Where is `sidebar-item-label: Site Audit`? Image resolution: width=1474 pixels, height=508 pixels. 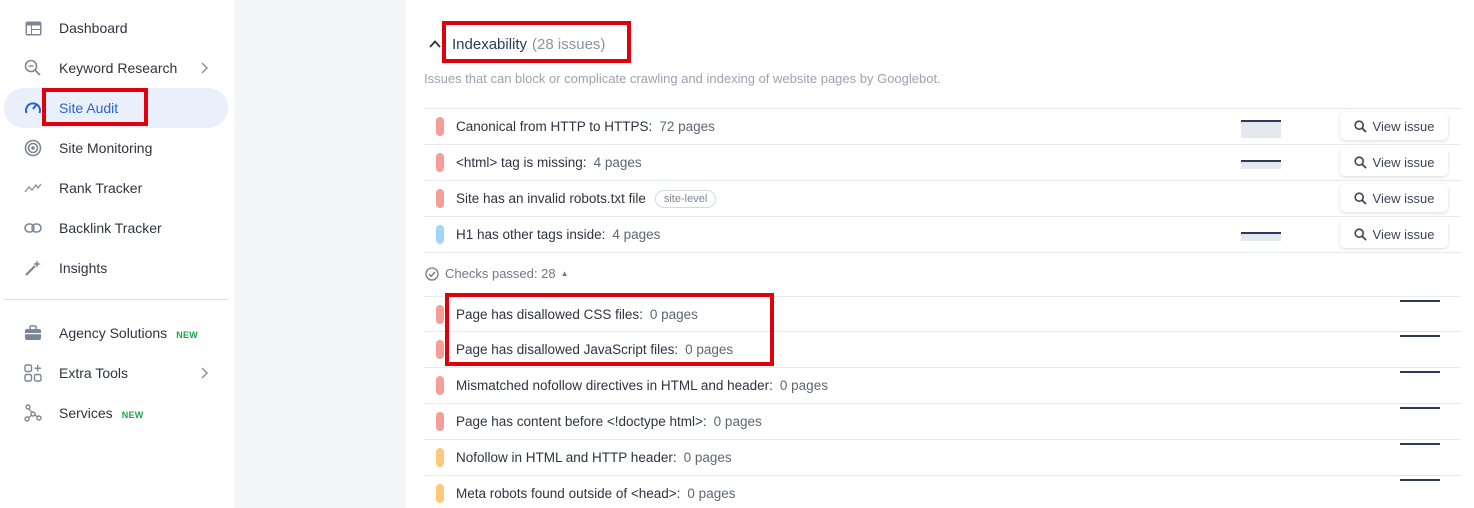
sidebar-item-label: Site Audit is located at coordinates (89, 108).